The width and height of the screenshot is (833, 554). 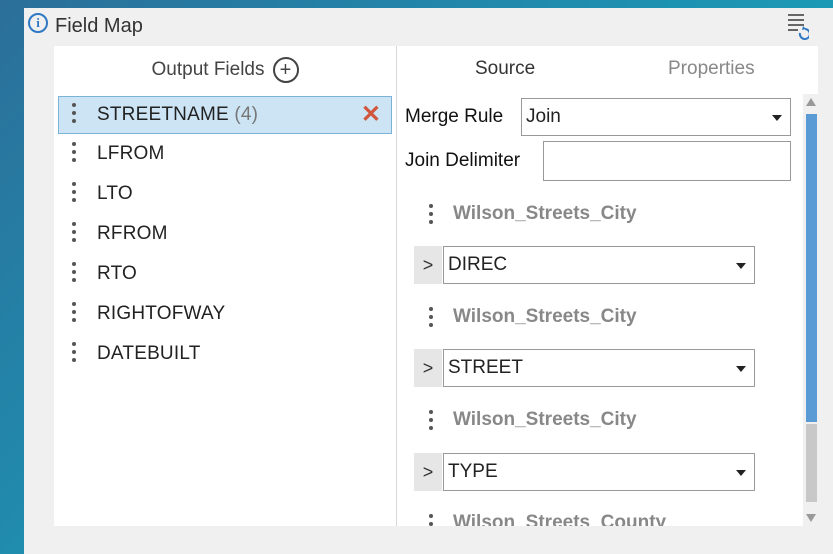 What do you see at coordinates (599, 368) in the screenshot?
I see `source-field-dropdown: STREET` at bounding box center [599, 368].